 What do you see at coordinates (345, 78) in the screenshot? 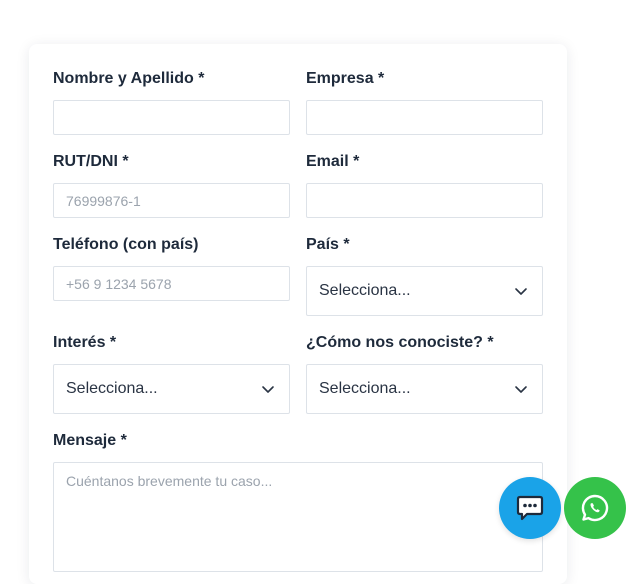
I see `company-label: Empresa *` at bounding box center [345, 78].